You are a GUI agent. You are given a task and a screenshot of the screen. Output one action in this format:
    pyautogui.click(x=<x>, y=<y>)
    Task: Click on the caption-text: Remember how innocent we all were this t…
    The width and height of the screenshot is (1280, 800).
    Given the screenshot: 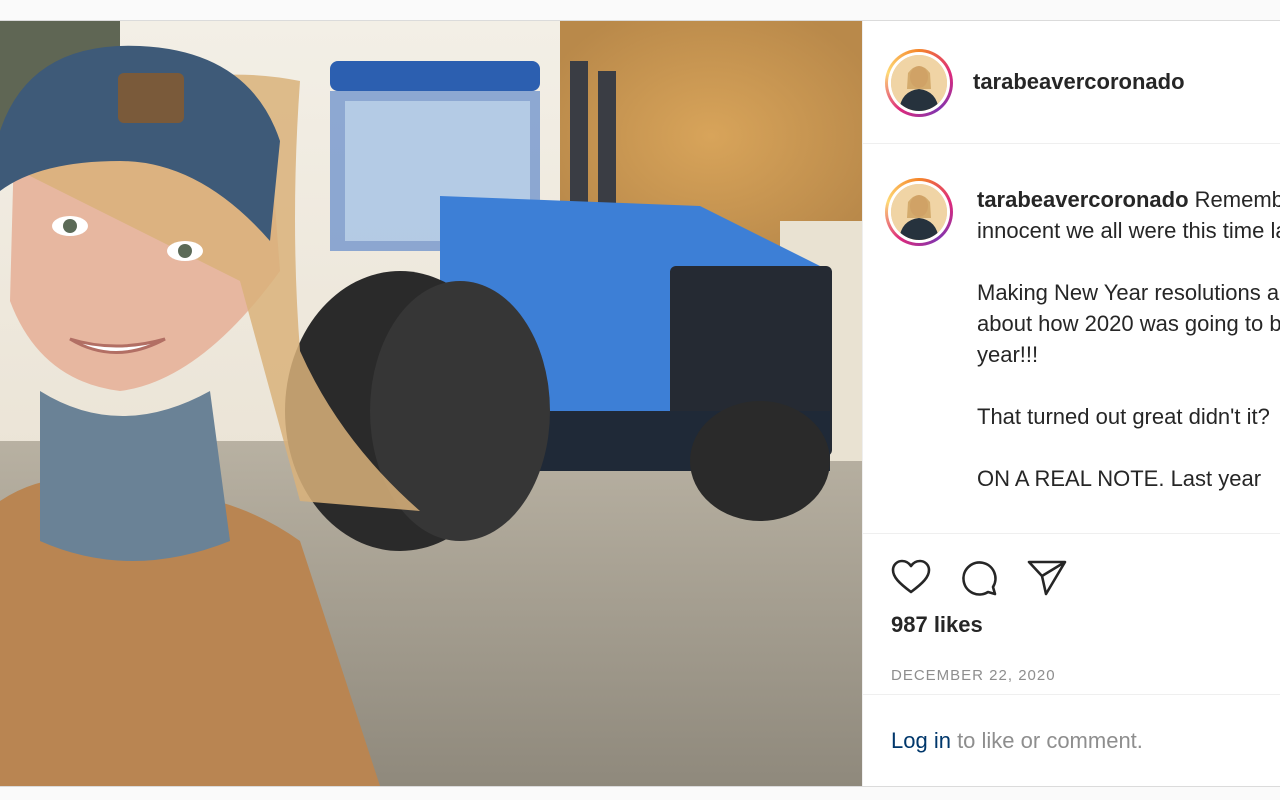 What is the action you would take?
    pyautogui.click(x=1128, y=339)
    